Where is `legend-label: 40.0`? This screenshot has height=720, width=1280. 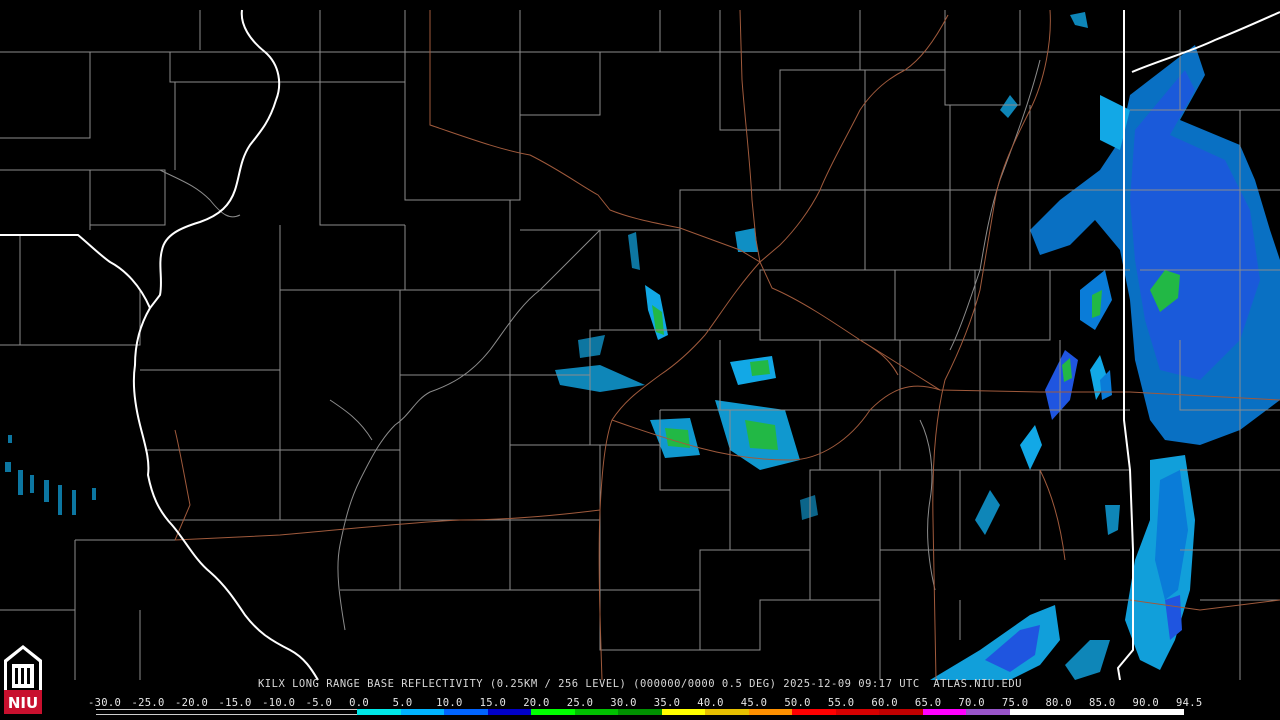 legend-label: 40.0 is located at coordinates (710, 703).